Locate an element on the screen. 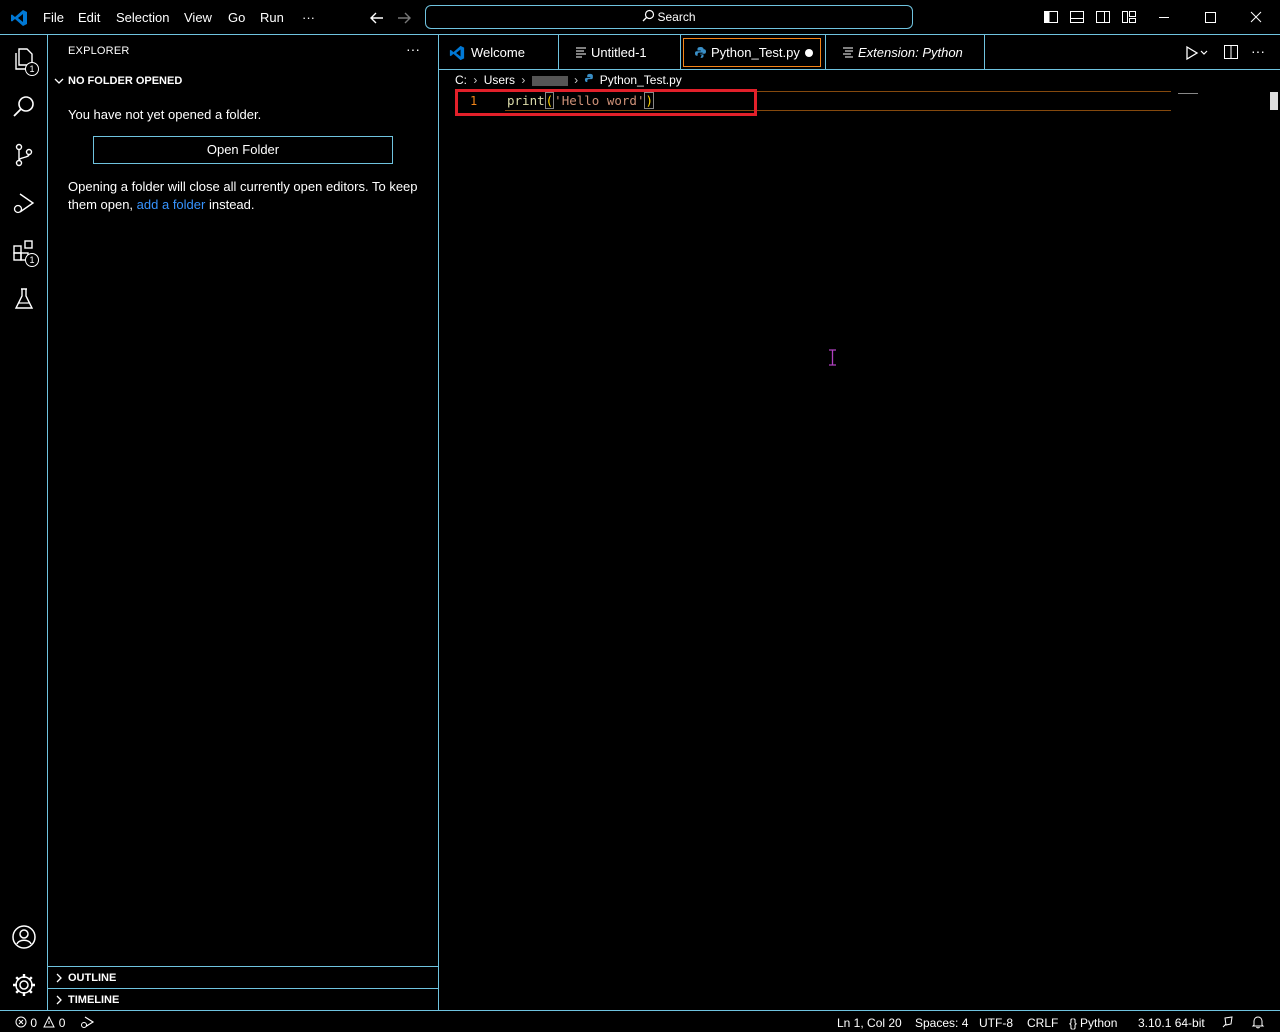  search-label: Search is located at coordinates (676, 17).